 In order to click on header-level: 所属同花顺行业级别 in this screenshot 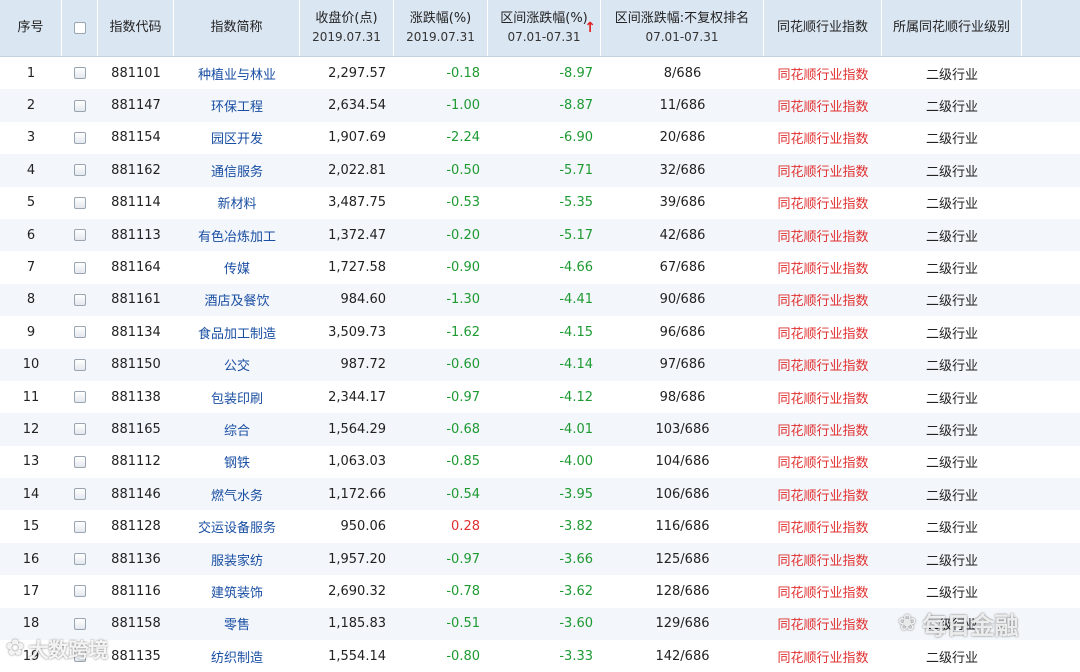, I will do `click(952, 28)`.